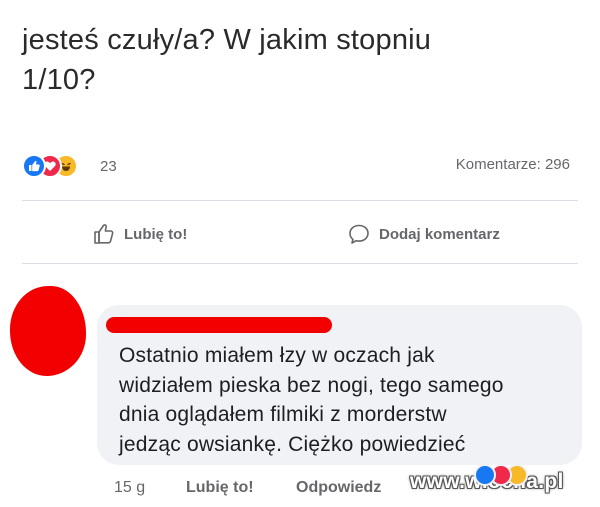 The height and width of the screenshot is (507, 600). What do you see at coordinates (227, 40) in the screenshot?
I see `post-text-line-1: jesteś czuły/a? W jakim stopniu` at bounding box center [227, 40].